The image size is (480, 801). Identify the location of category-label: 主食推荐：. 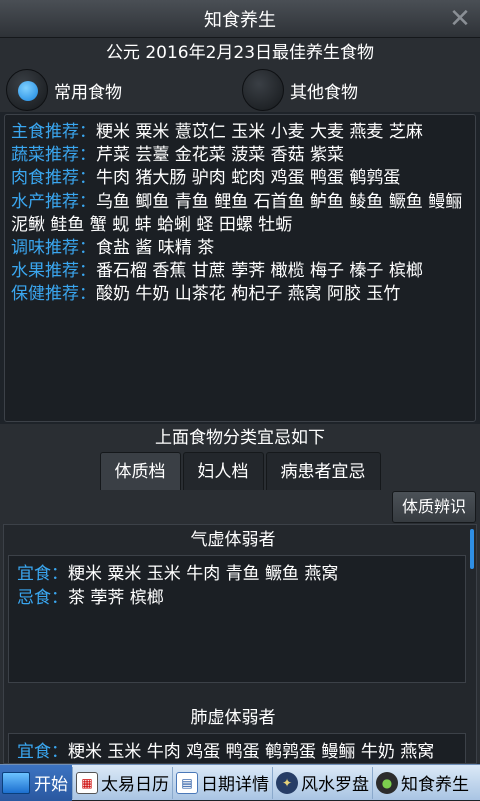
(53, 132).